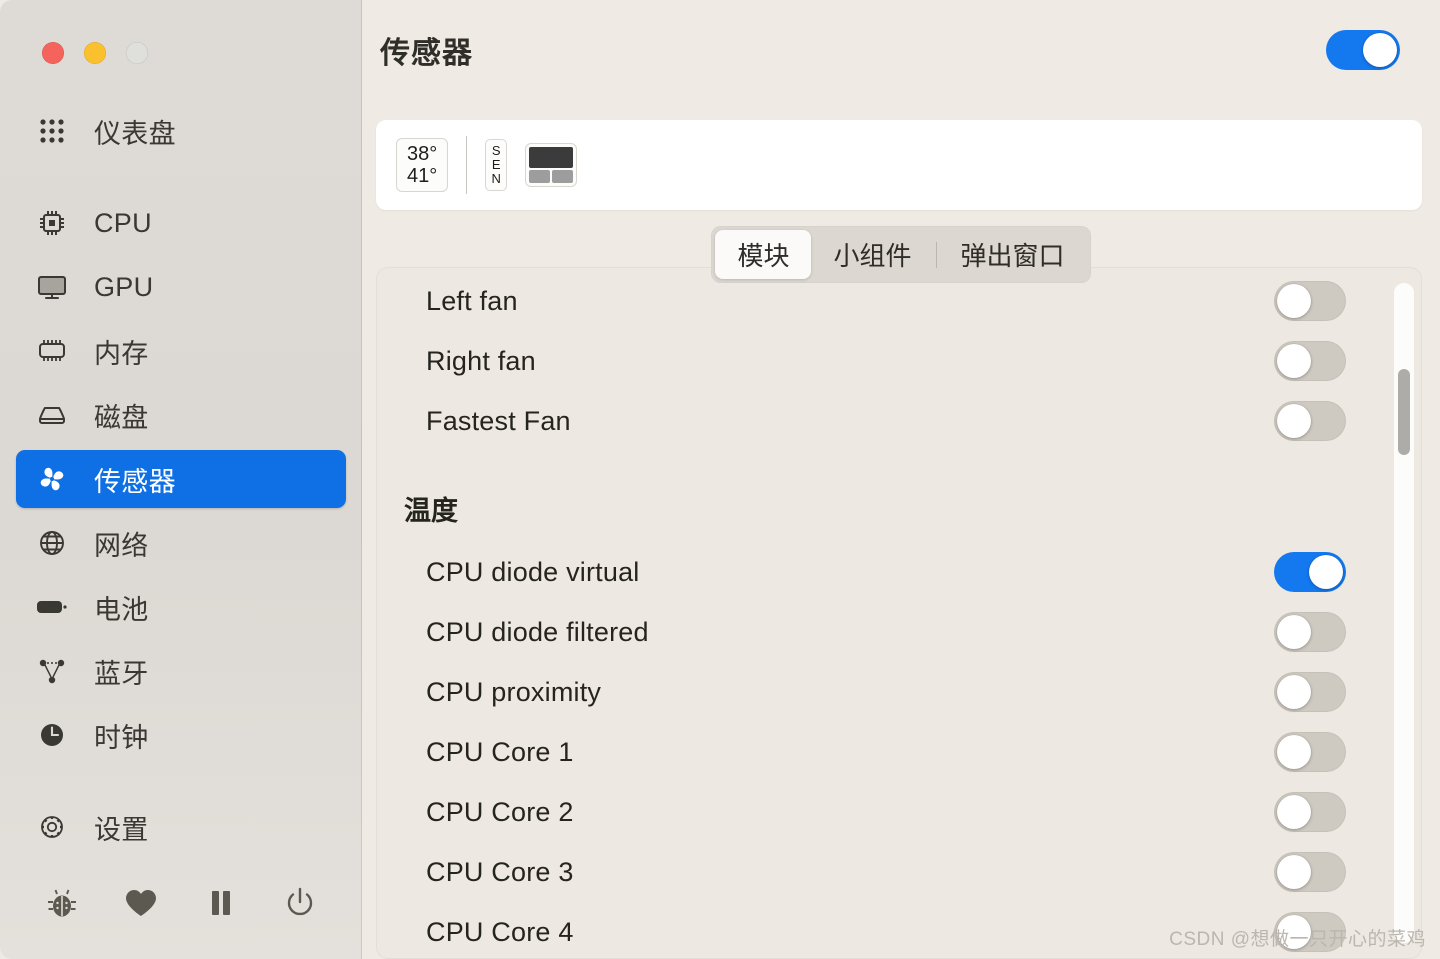 The image size is (1440, 959). I want to click on sen-label-chip: S E N, so click(496, 165).